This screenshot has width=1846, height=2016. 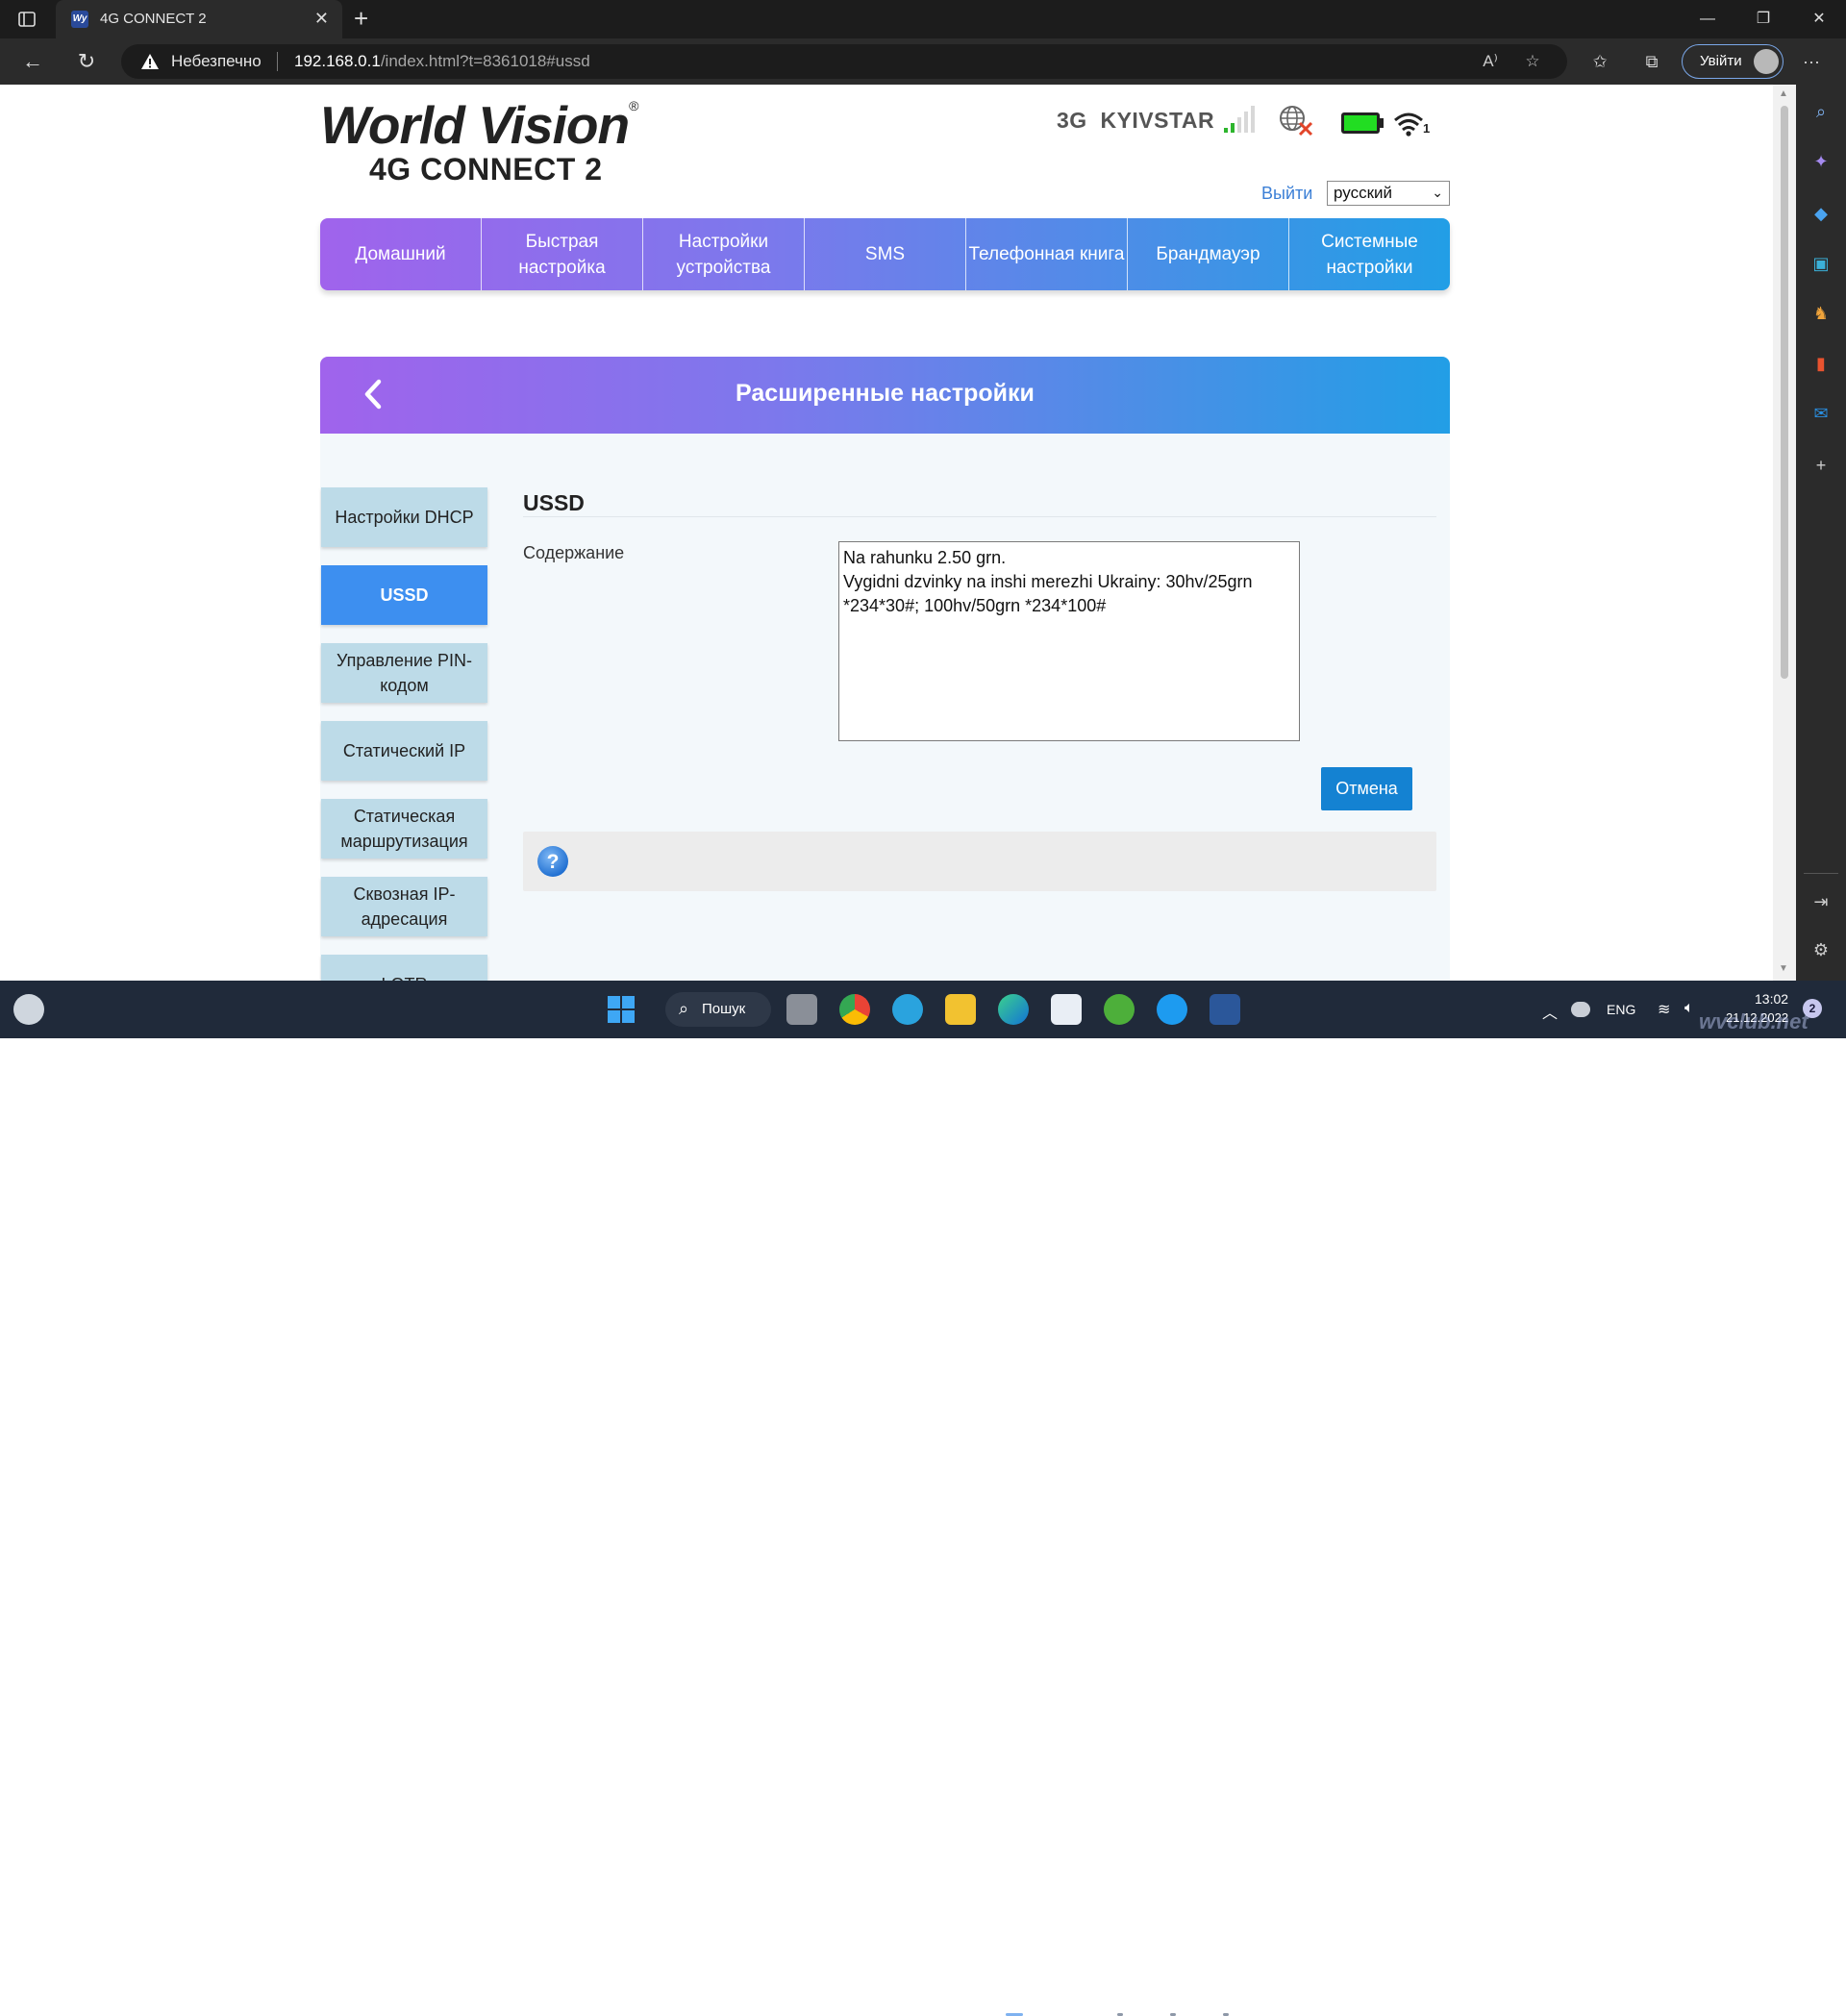 I want to click on restore-icon: ❐, so click(x=1763, y=19).